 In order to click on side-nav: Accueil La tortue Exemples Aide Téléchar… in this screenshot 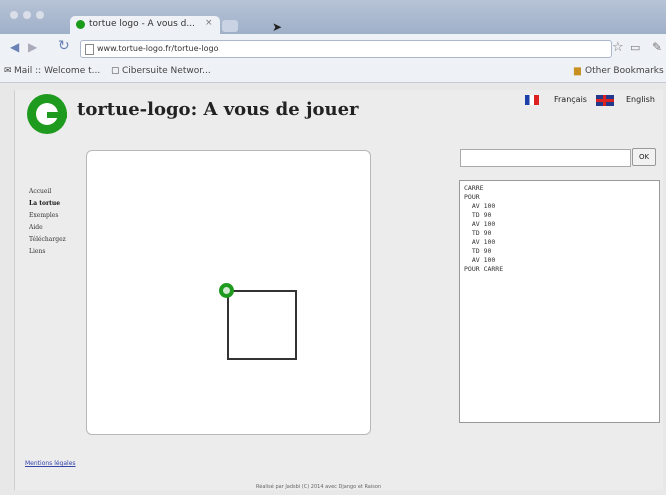, I will do `click(47, 222)`.